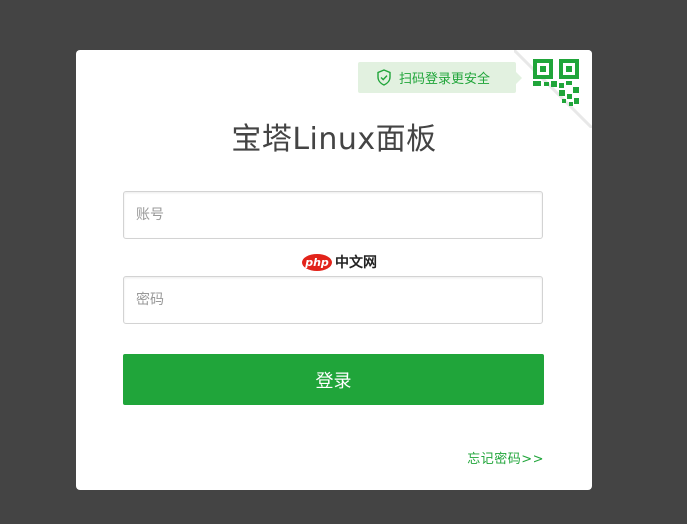 This screenshot has width=687, height=524. What do you see at coordinates (333, 379) in the screenshot?
I see `login-button: 登录` at bounding box center [333, 379].